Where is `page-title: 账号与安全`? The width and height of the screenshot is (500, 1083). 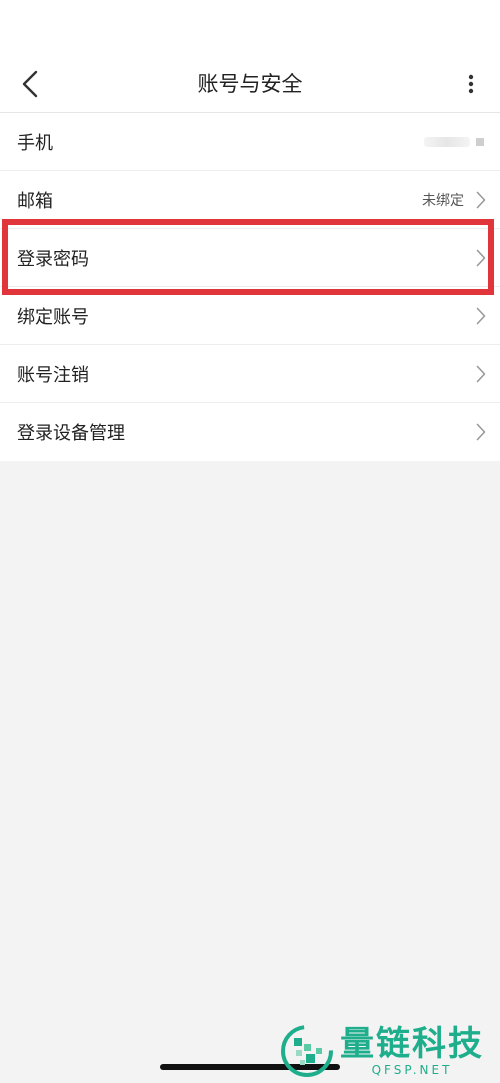
page-title: 账号与安全 is located at coordinates (250, 84).